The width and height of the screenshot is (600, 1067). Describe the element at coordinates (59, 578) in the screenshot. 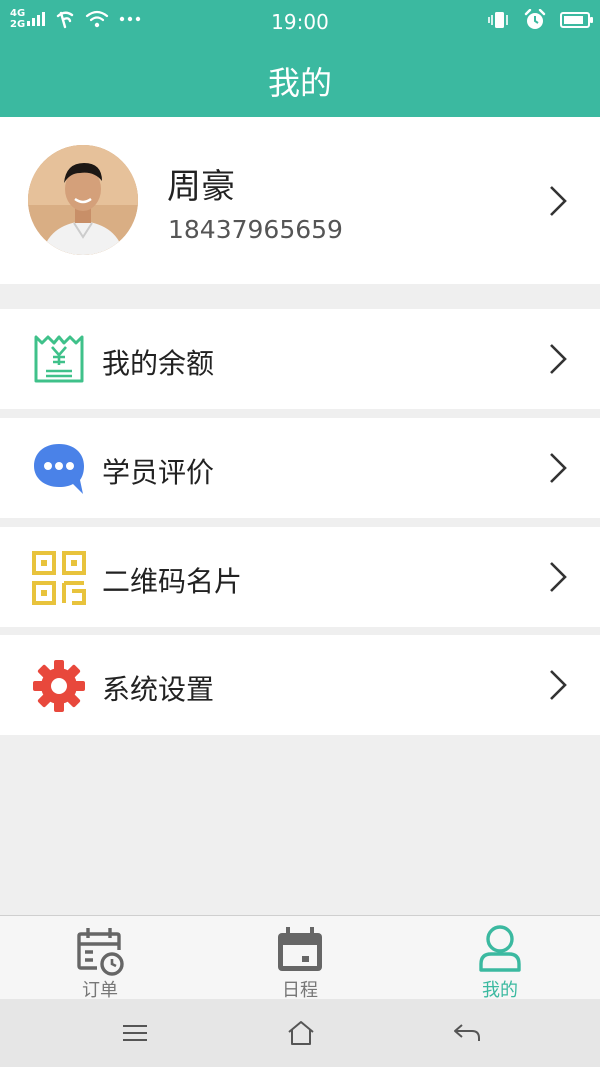

I see `qr-code-icon` at that location.